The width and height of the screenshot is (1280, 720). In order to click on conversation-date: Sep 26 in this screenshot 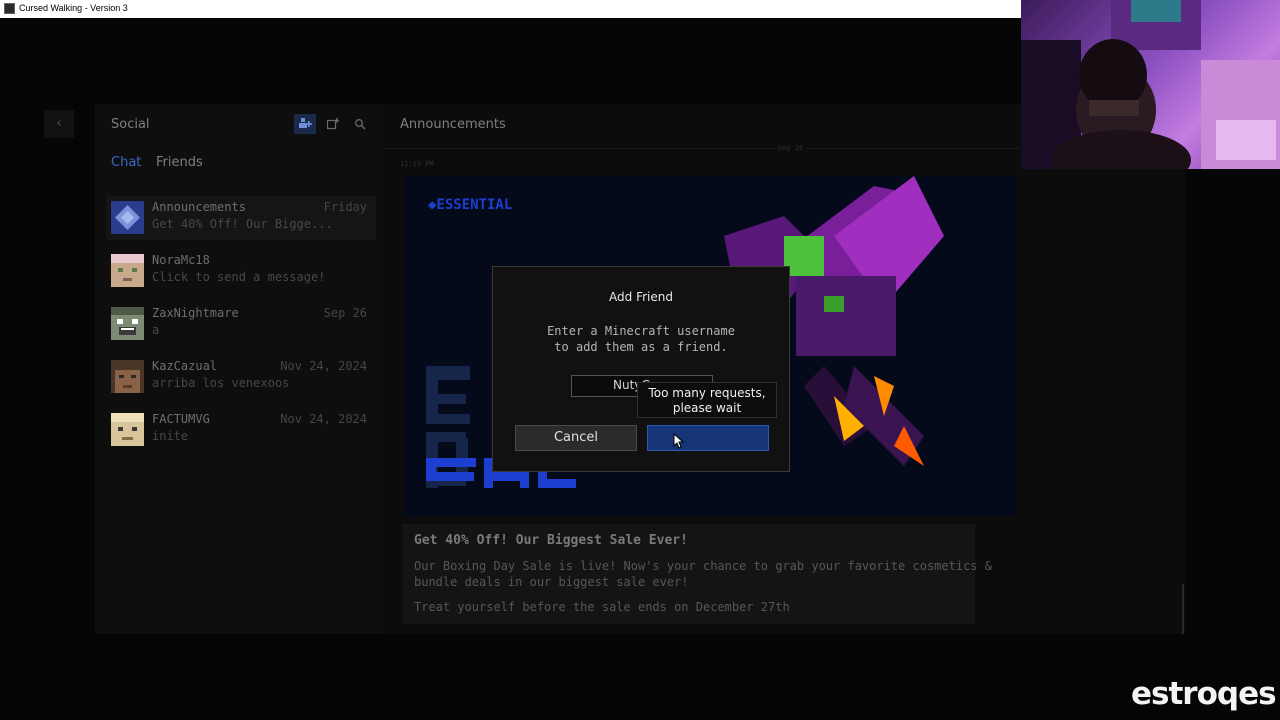, I will do `click(345, 313)`.